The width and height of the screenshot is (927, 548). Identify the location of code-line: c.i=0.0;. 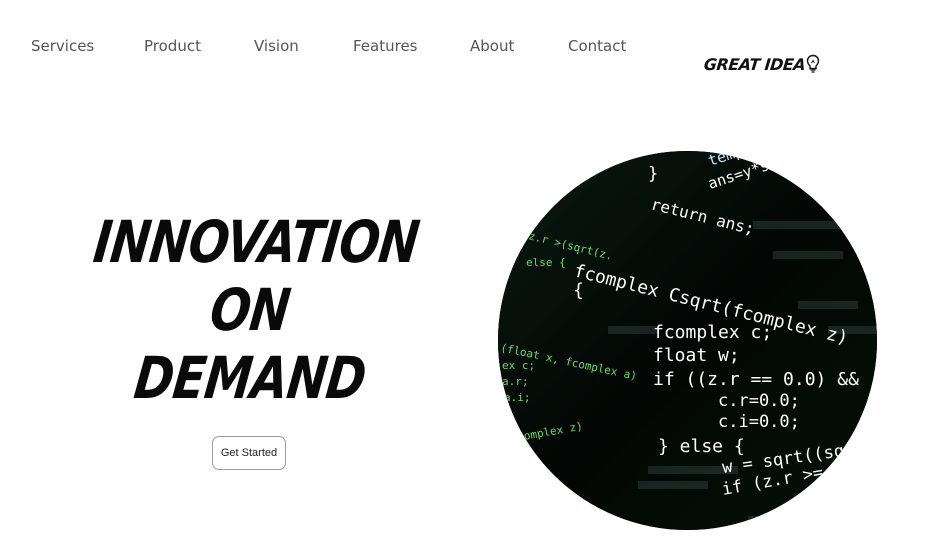
(759, 422).